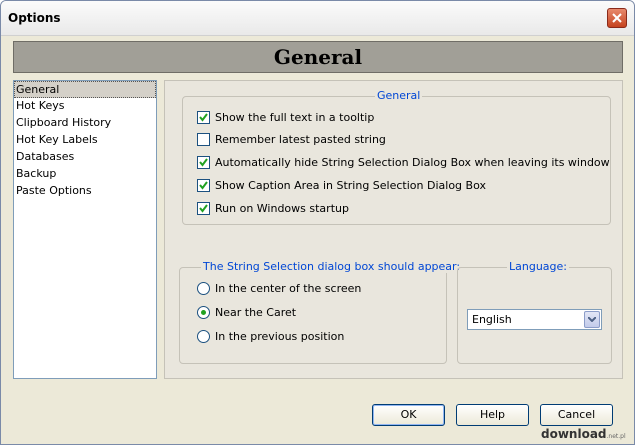 This screenshot has height=445, width=635. I want to click on dropdown-button, so click(592, 319).